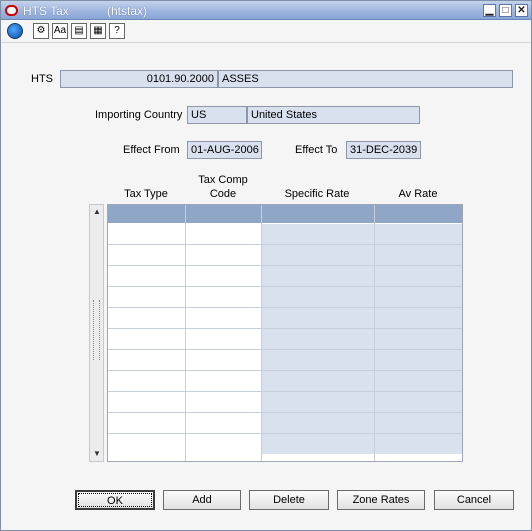 Image resolution: width=532 pixels, height=531 pixels. What do you see at coordinates (97, 212) in the screenshot?
I see `scroll-up-icon: ▲` at bounding box center [97, 212].